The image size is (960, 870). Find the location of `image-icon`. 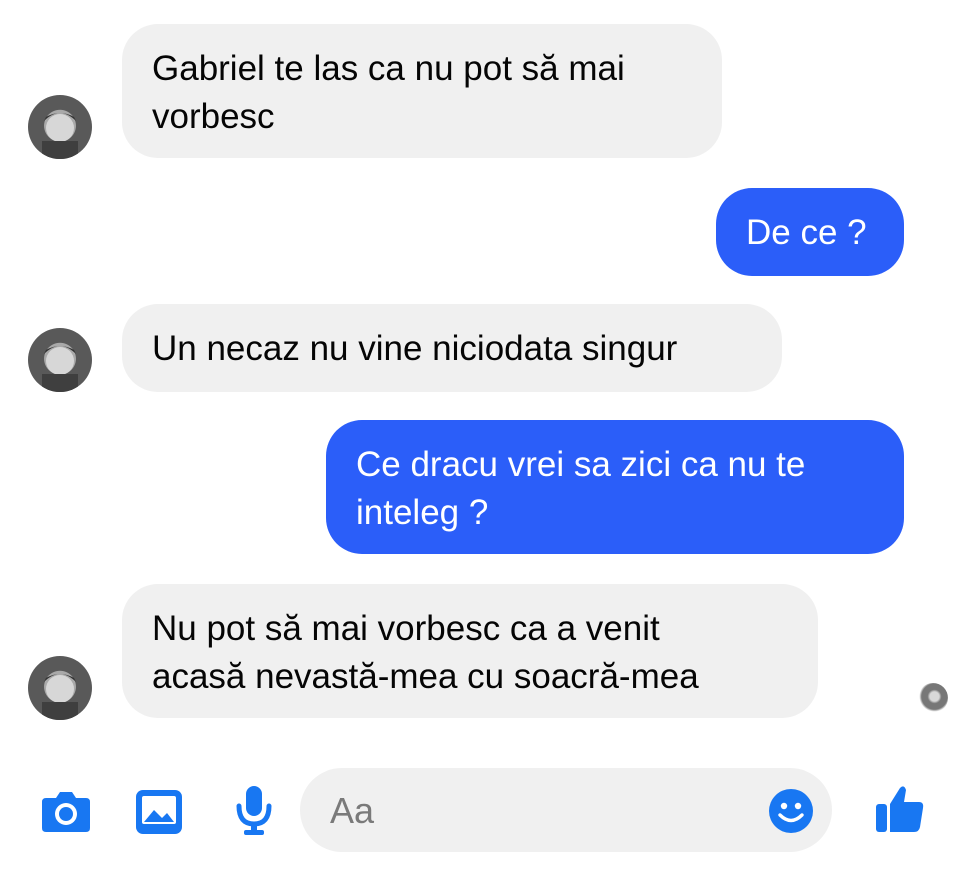

image-icon is located at coordinates (159, 812).